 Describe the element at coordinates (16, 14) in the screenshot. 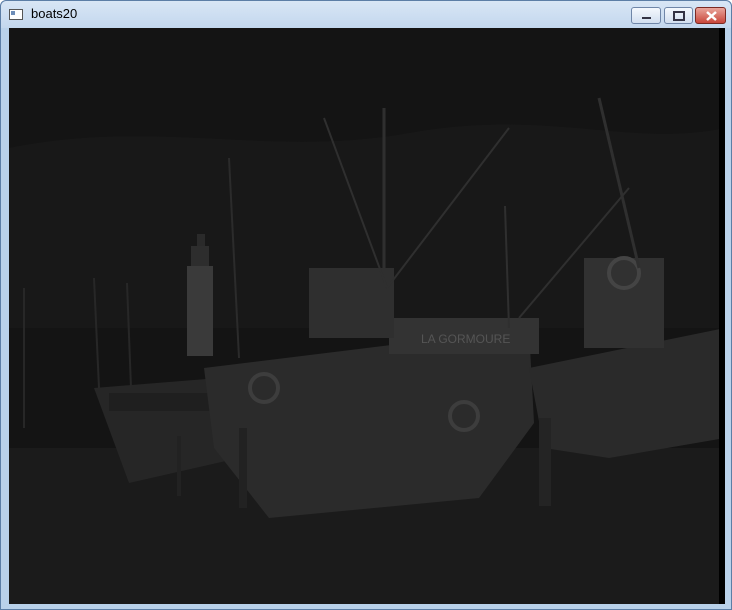

I see `app-window-icon` at that location.